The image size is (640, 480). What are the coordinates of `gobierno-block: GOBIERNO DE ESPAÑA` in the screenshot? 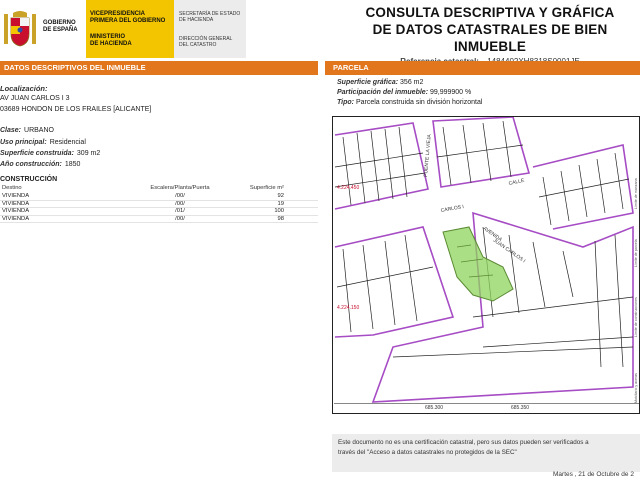 It's located at (43, 29).